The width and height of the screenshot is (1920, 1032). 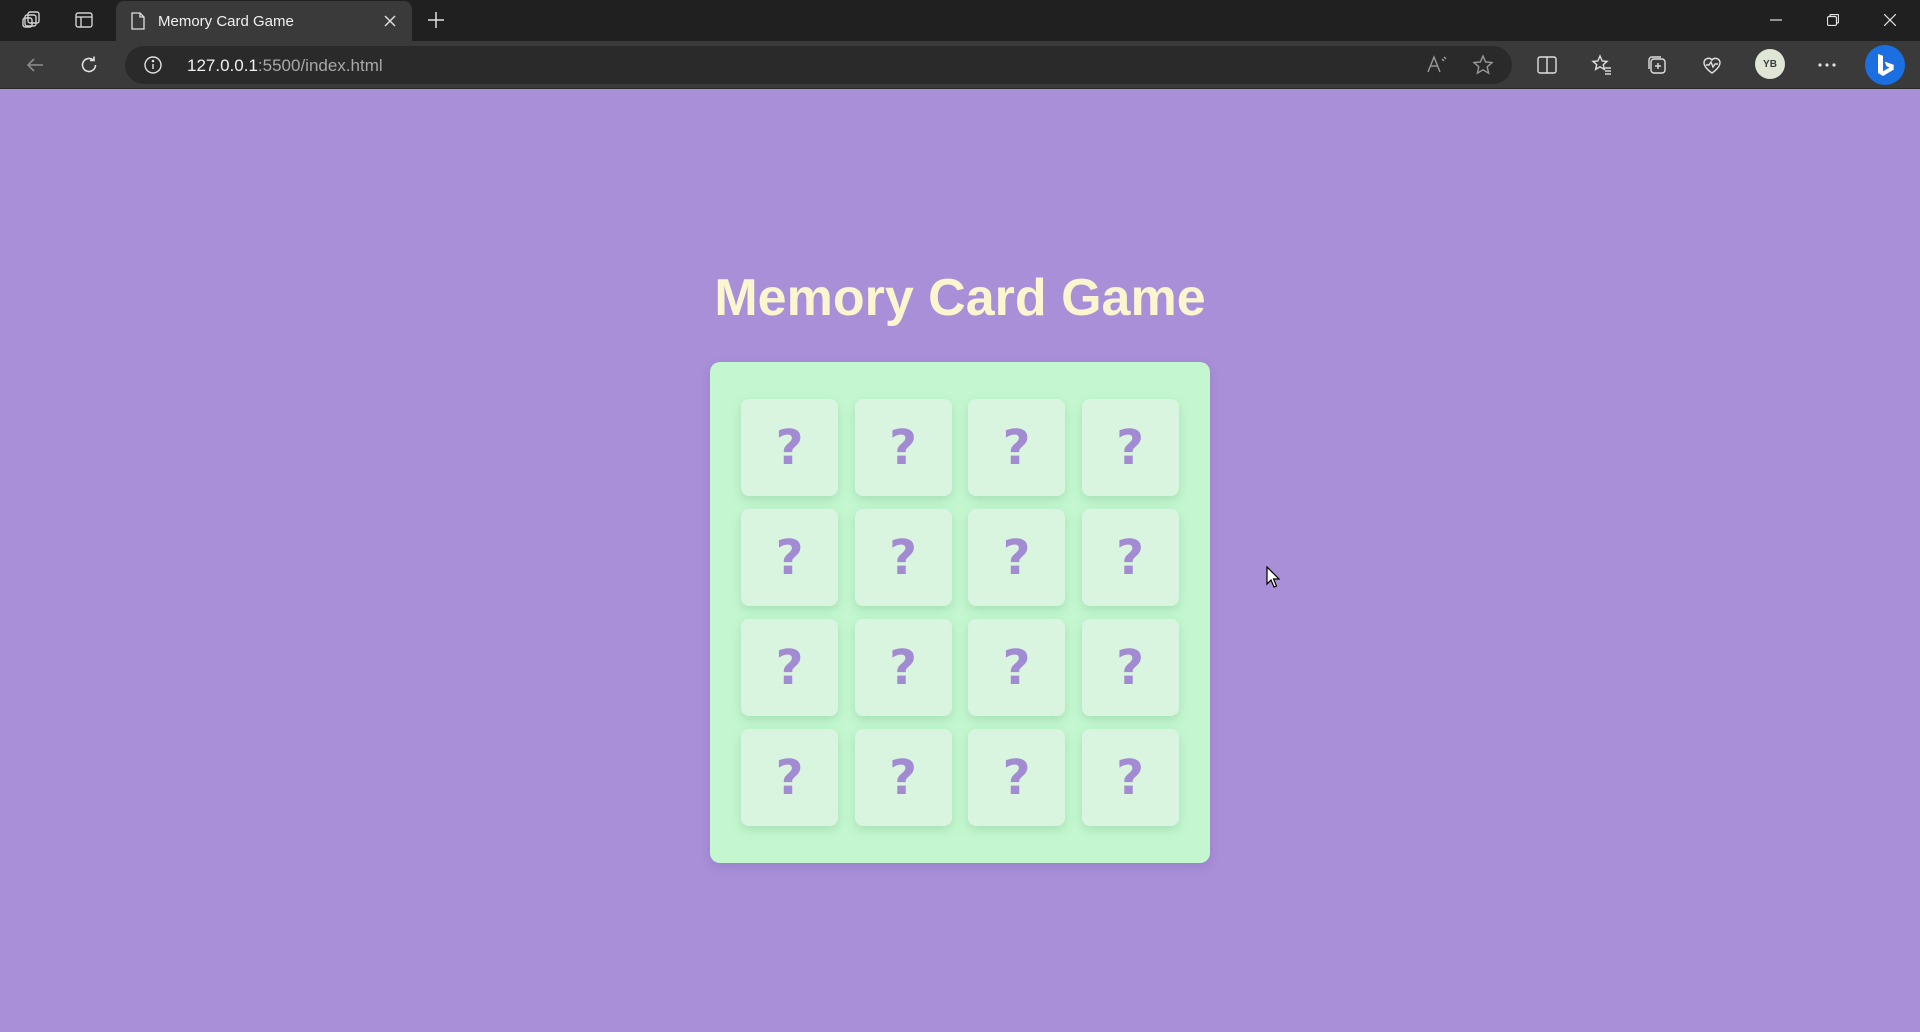 I want to click on url-text: 127.0.0.1:5500/index.html, so click(x=285, y=66).